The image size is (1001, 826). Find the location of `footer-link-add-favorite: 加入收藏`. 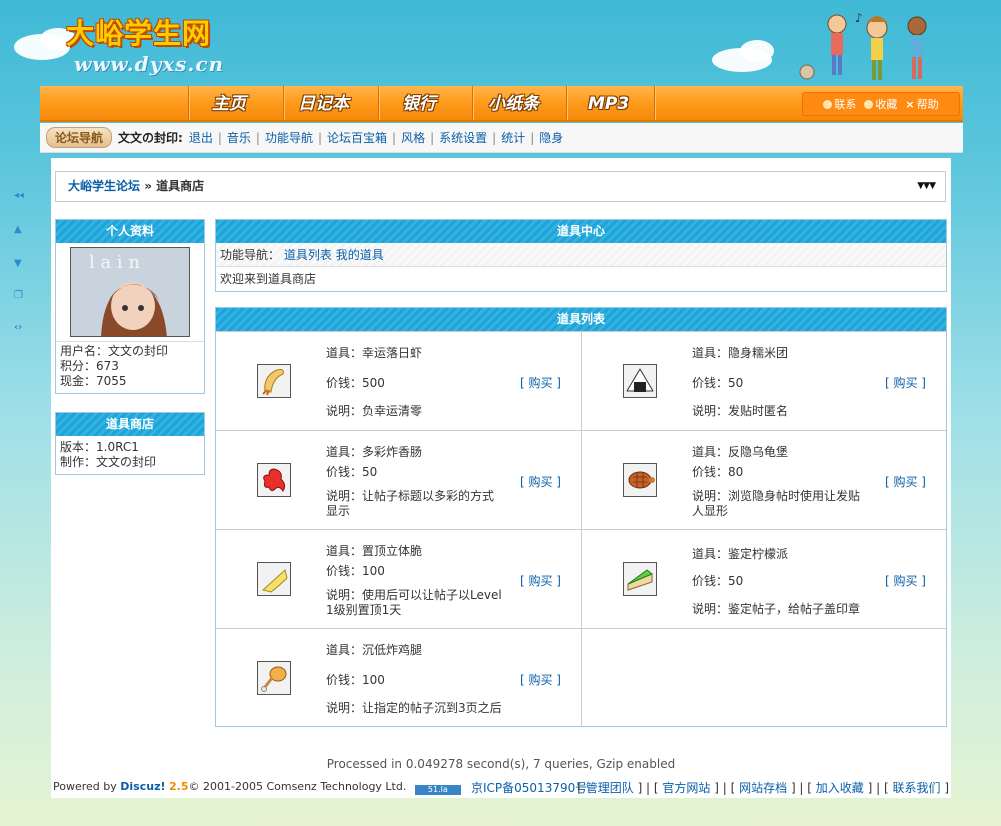

footer-link-add-favorite: 加入收藏 is located at coordinates (840, 788).